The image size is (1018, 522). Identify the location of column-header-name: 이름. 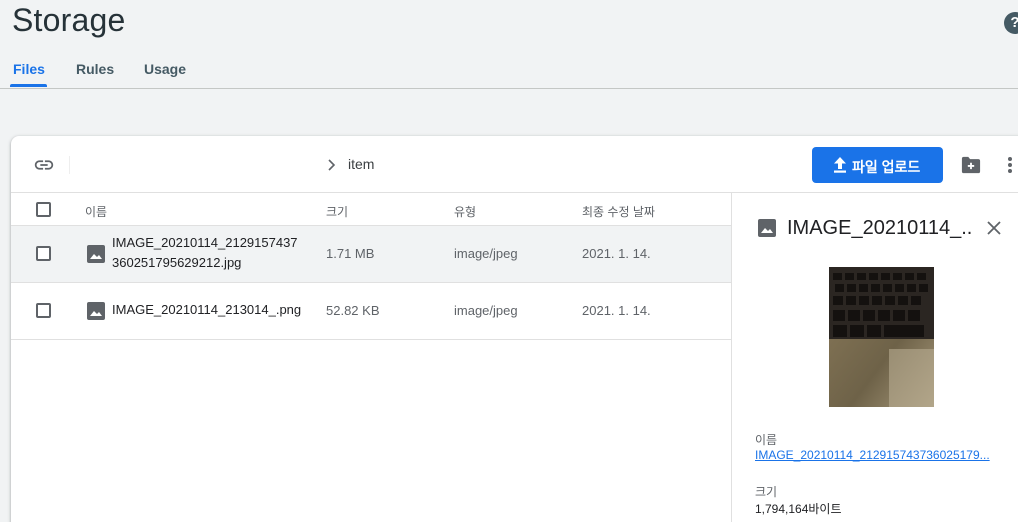
(96, 211).